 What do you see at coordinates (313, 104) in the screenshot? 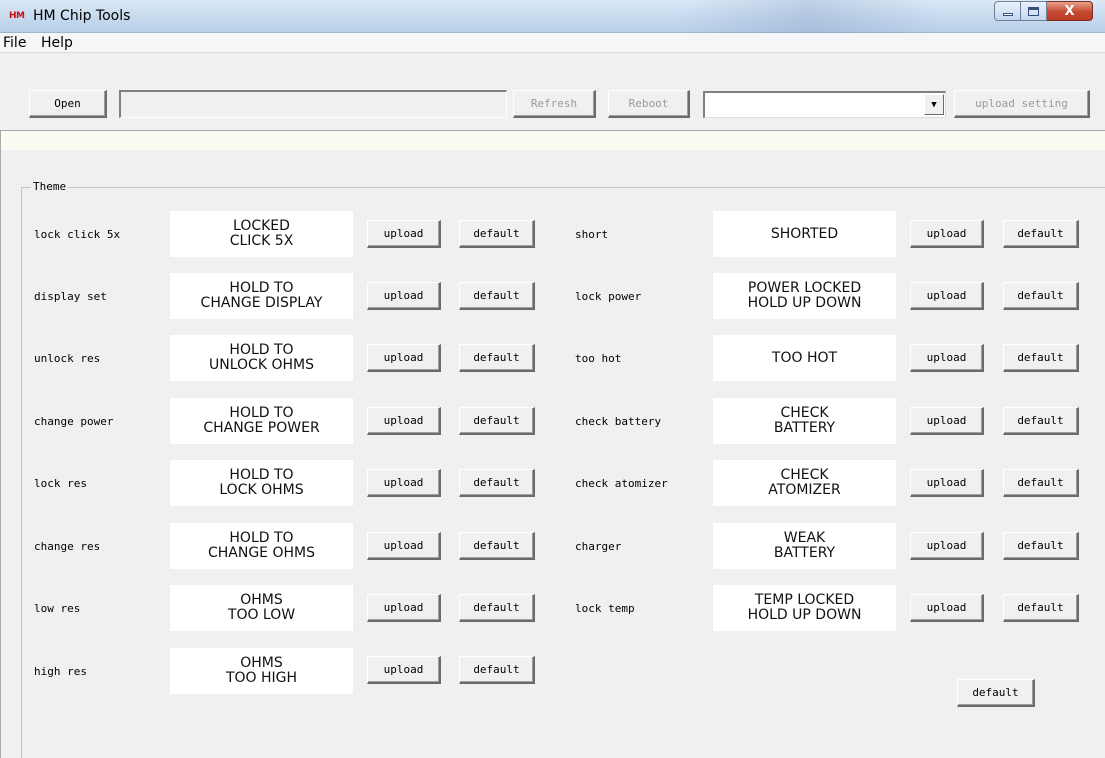
I see `file-path-field` at bounding box center [313, 104].